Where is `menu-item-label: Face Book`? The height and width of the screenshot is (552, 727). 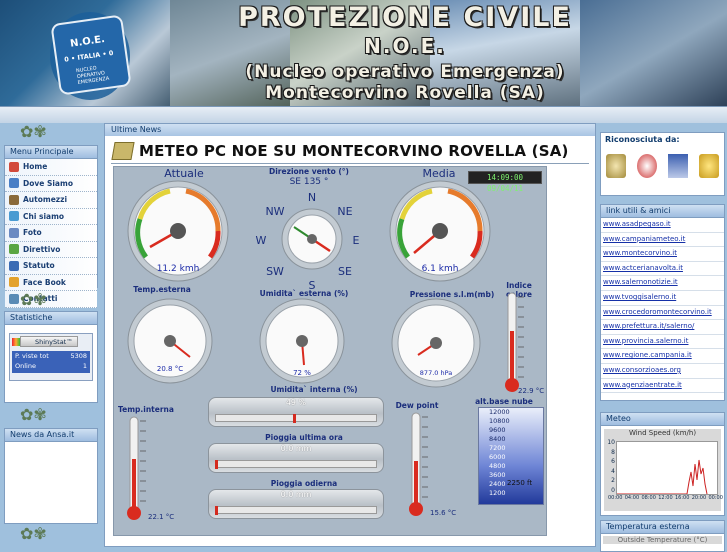
menu-item-label: Face Book is located at coordinates (44, 282).